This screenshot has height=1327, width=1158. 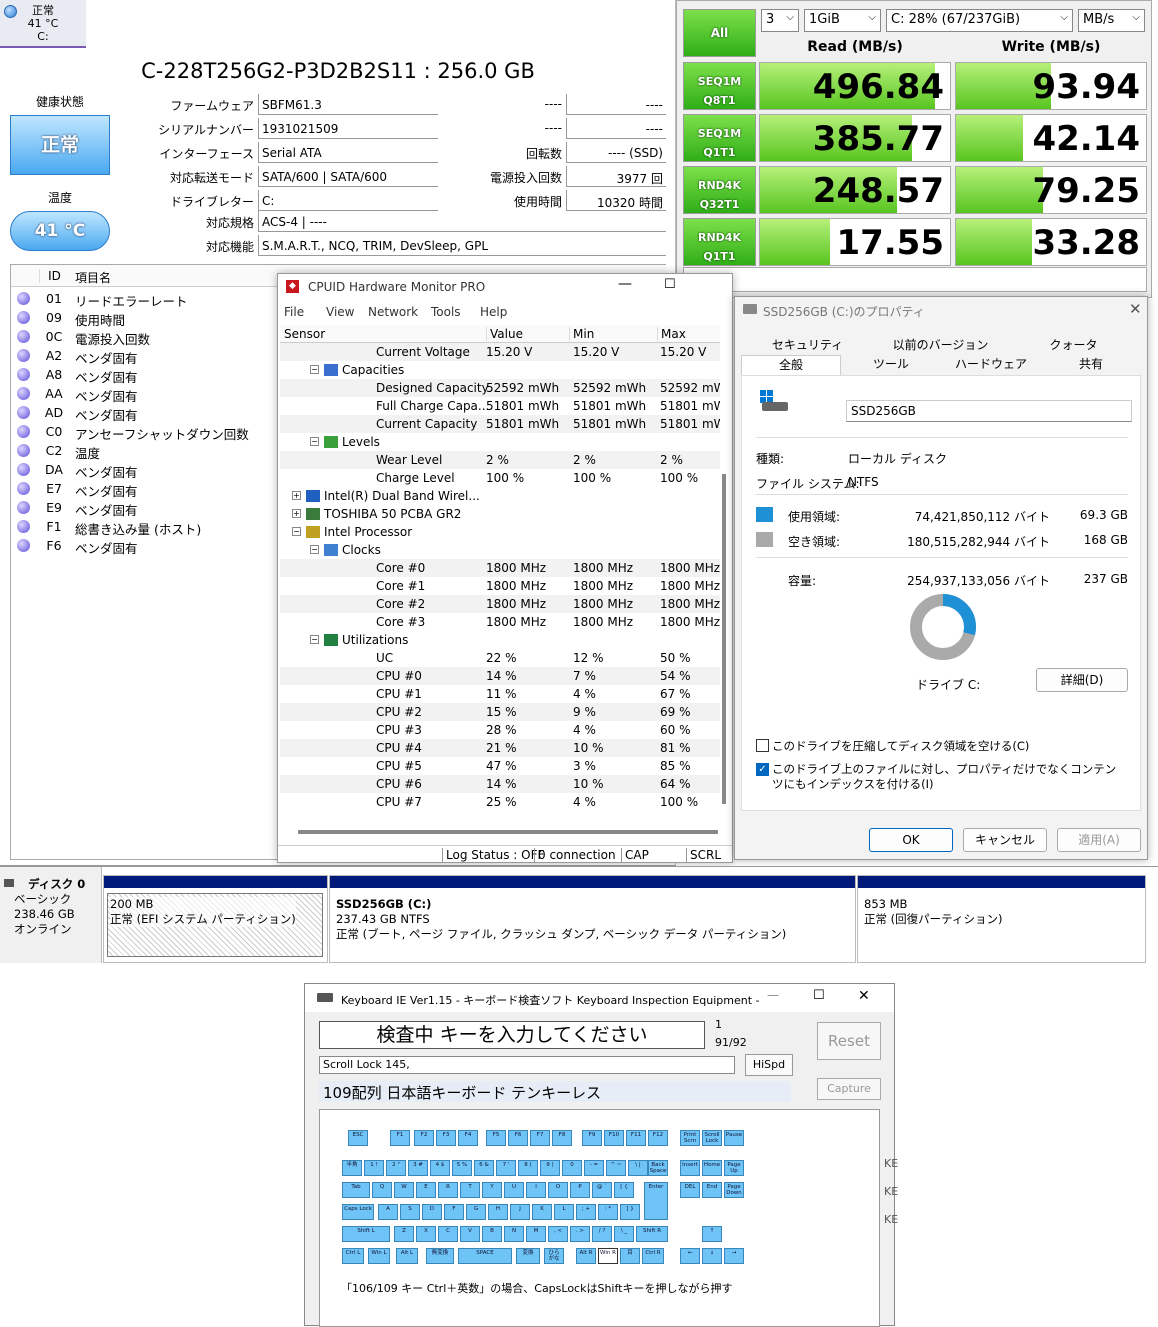 I want to click on key-0-7: F7, so click(x=540, y=1138).